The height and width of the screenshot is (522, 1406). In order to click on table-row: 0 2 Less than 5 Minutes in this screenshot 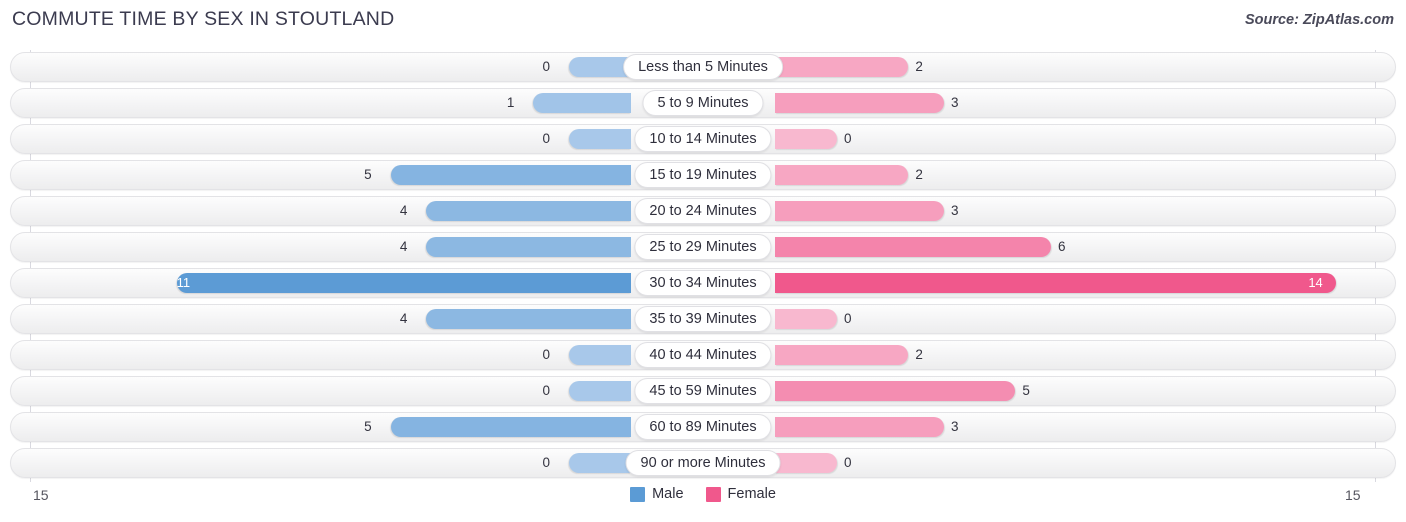, I will do `click(703, 67)`.